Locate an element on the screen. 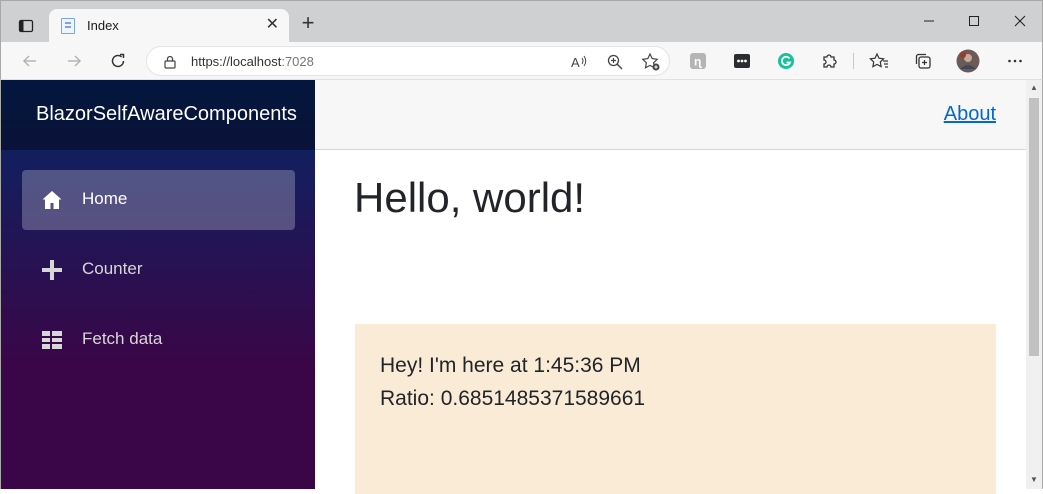  grammarly-button is located at coordinates (786, 61).